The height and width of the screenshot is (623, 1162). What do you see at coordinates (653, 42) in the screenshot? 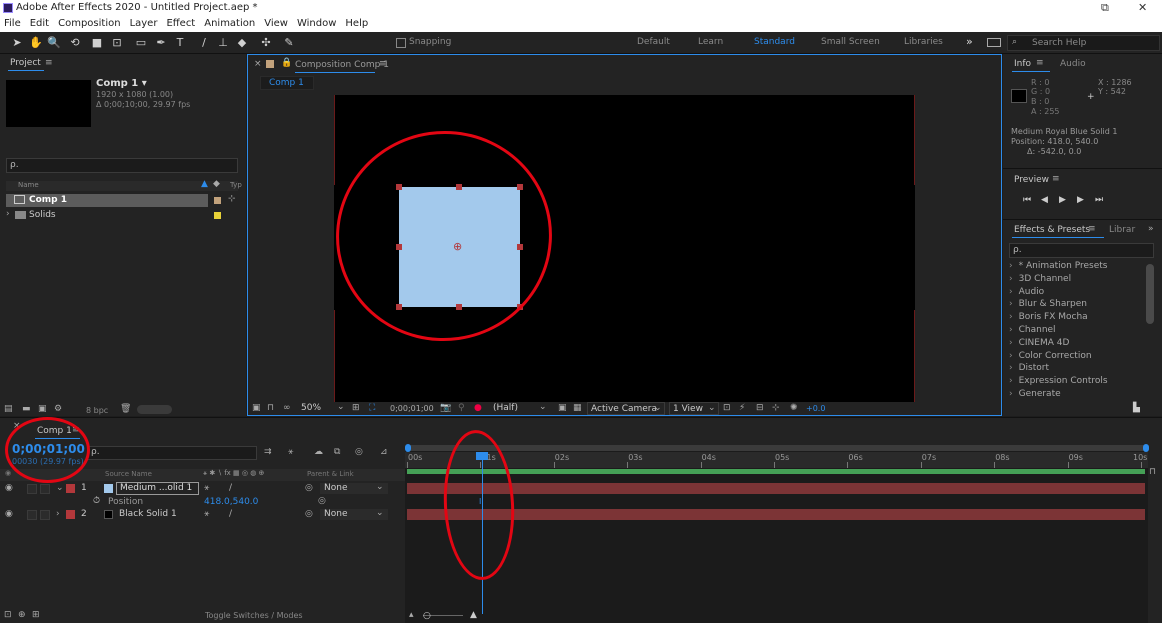
I see `workspace-default: Default` at bounding box center [653, 42].